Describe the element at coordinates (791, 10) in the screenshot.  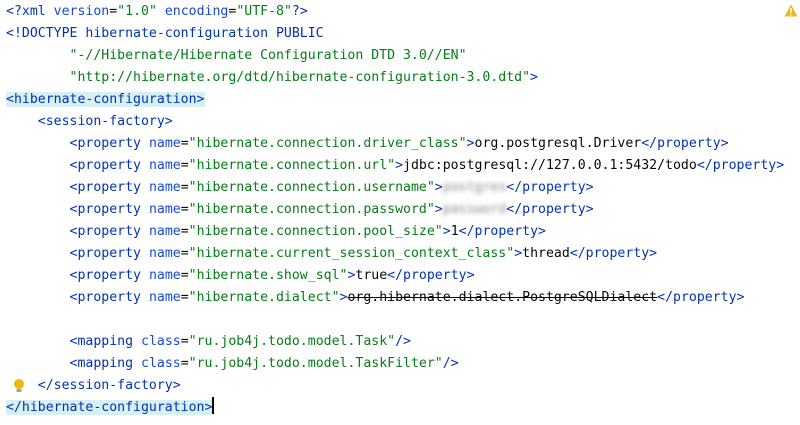
I see `warning-triangle-icon` at that location.